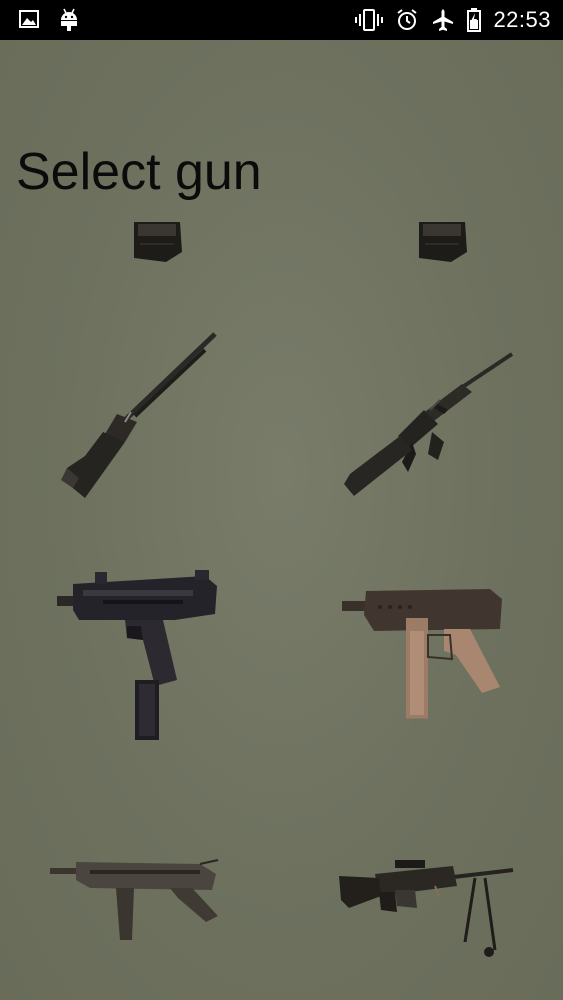 The height and width of the screenshot is (1000, 563). What do you see at coordinates (49, 20) in the screenshot?
I see `status-left-icons` at bounding box center [49, 20].